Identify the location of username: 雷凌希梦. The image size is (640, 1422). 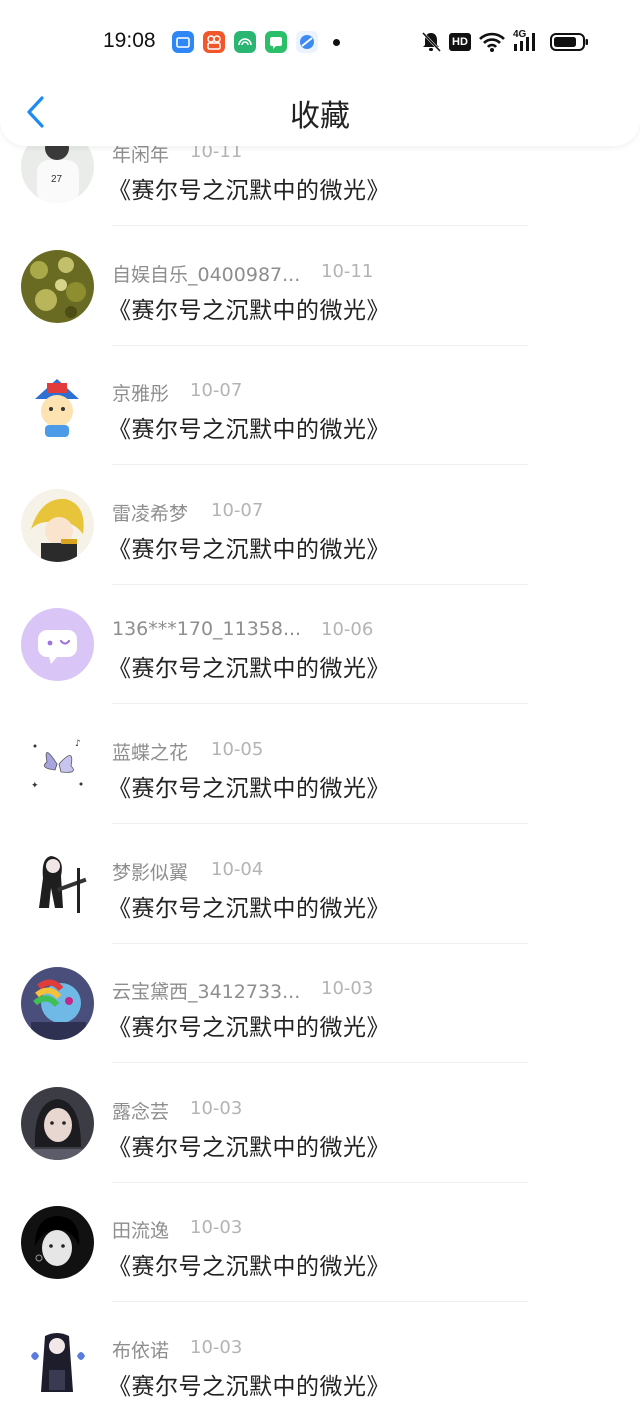
(150, 512).